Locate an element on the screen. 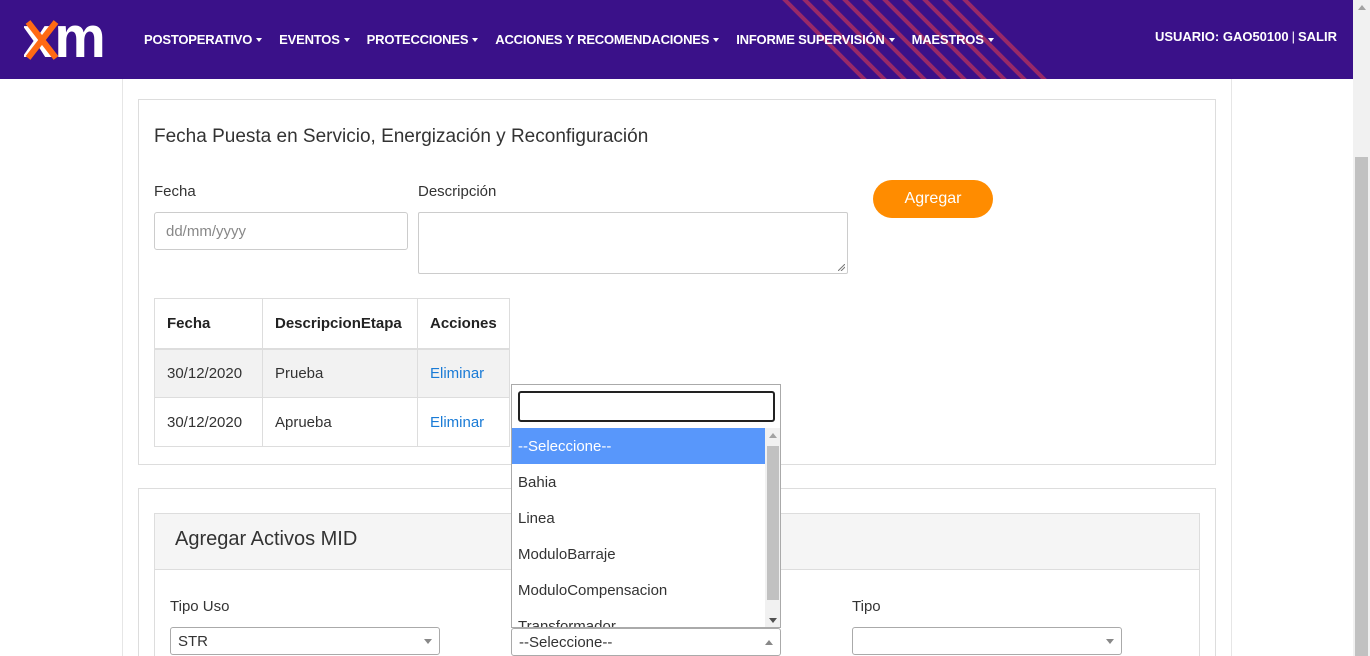 This screenshot has height=656, width=1370. dropdown-search-input is located at coordinates (646, 406).